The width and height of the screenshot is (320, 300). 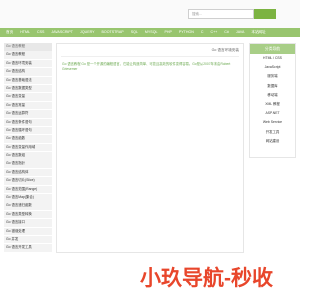 I want to click on sidebar-item: Go 并发, so click(x=28, y=239).